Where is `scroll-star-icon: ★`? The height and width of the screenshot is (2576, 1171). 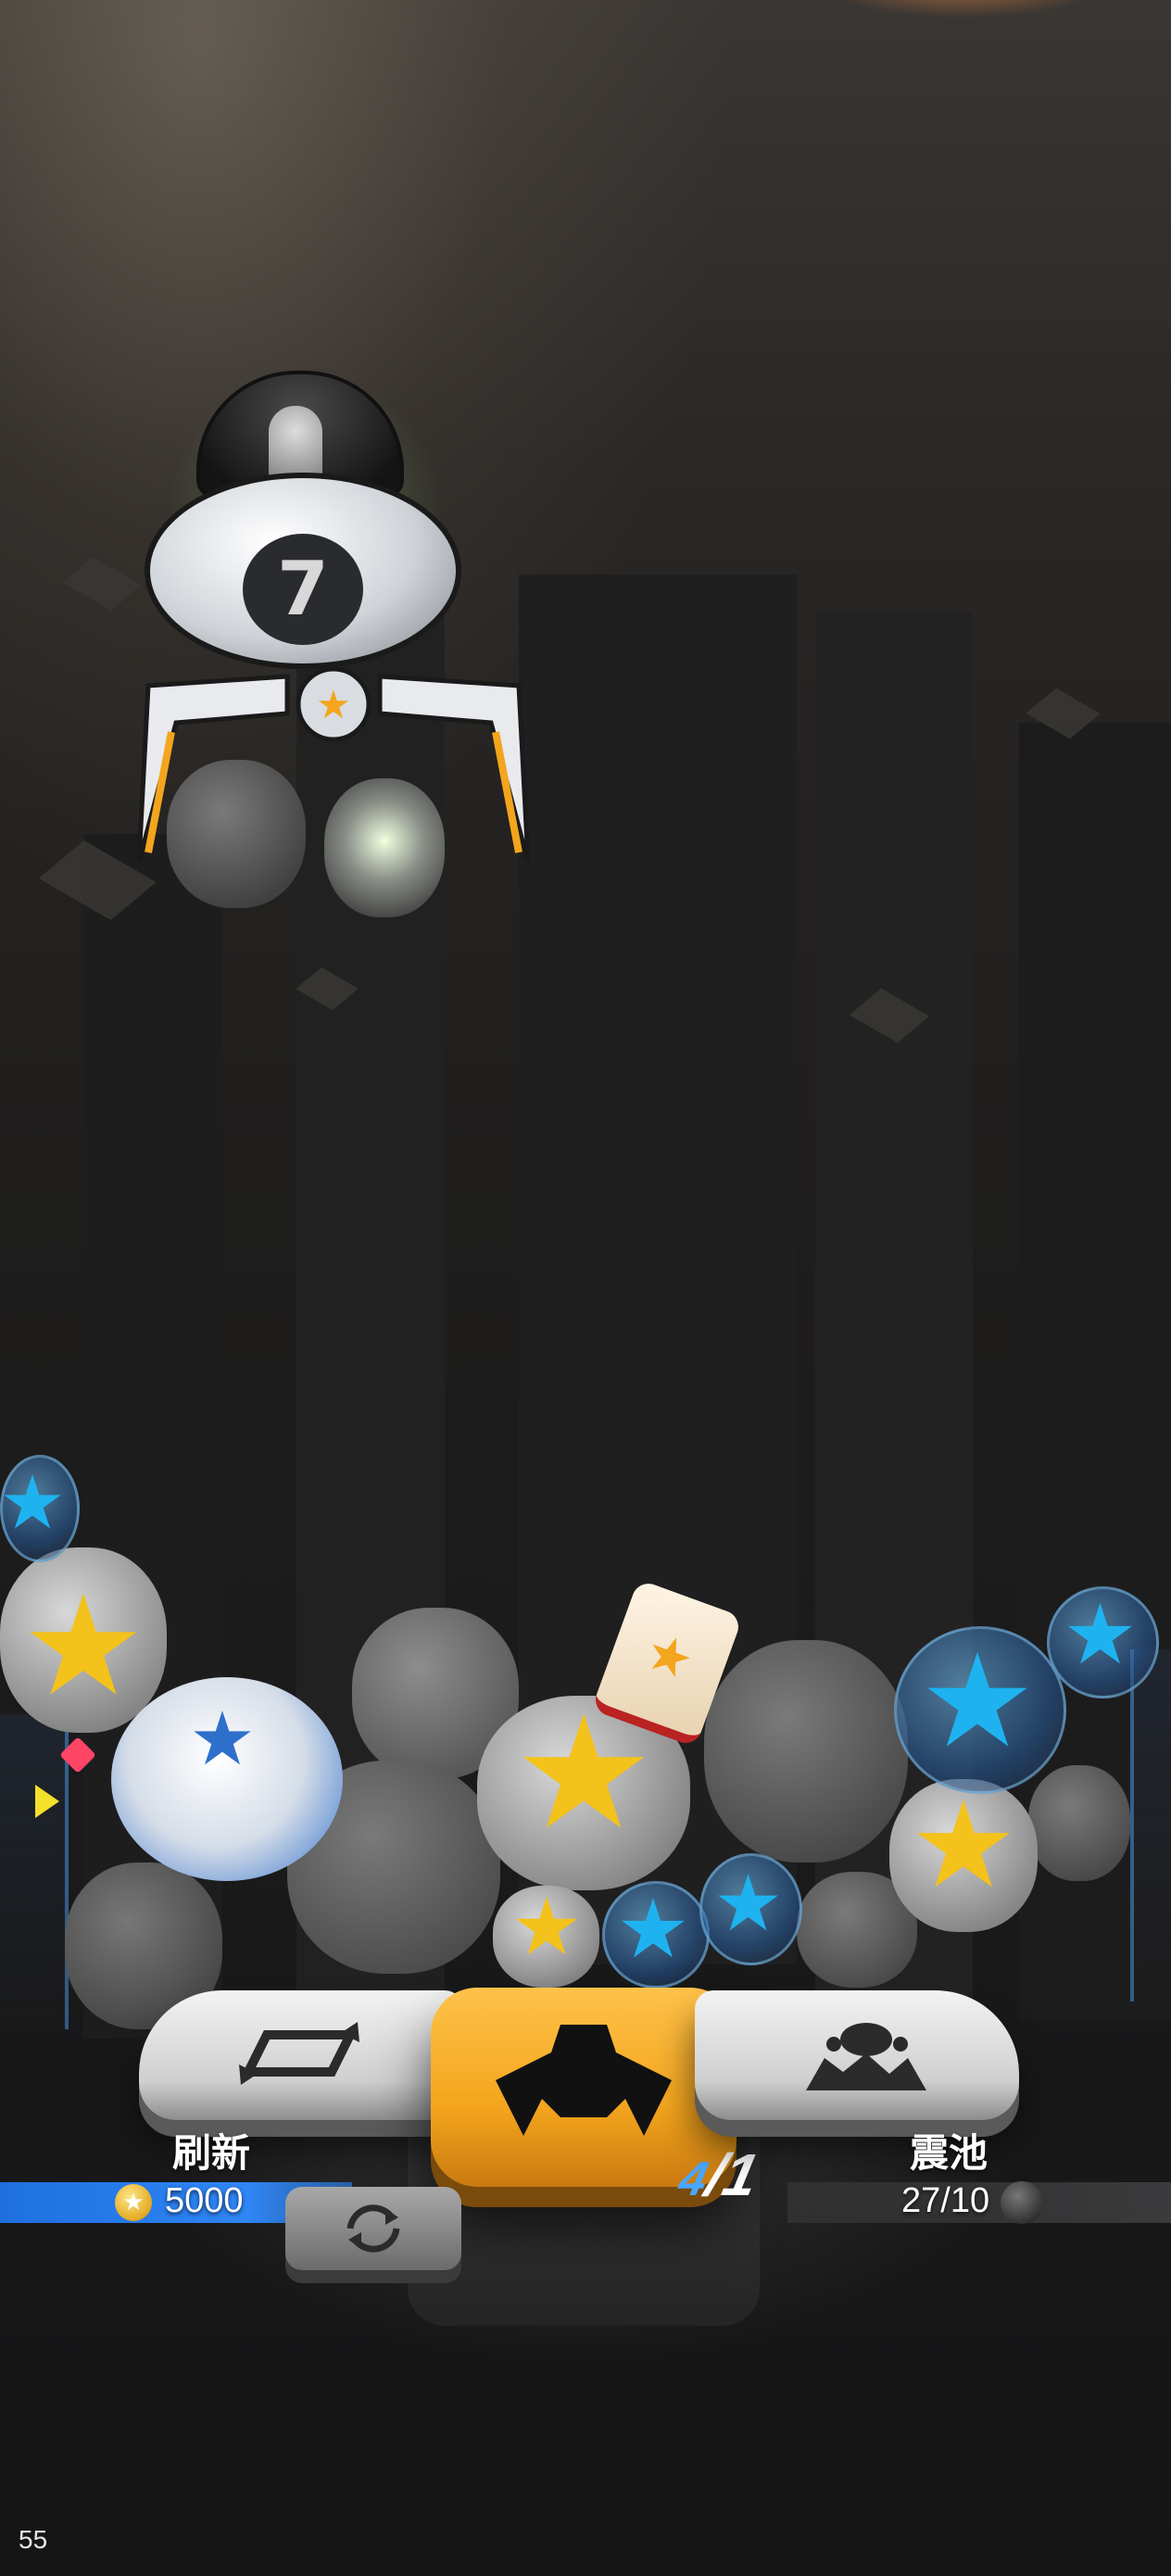
scroll-star-icon: ★ is located at coordinates (669, 1657).